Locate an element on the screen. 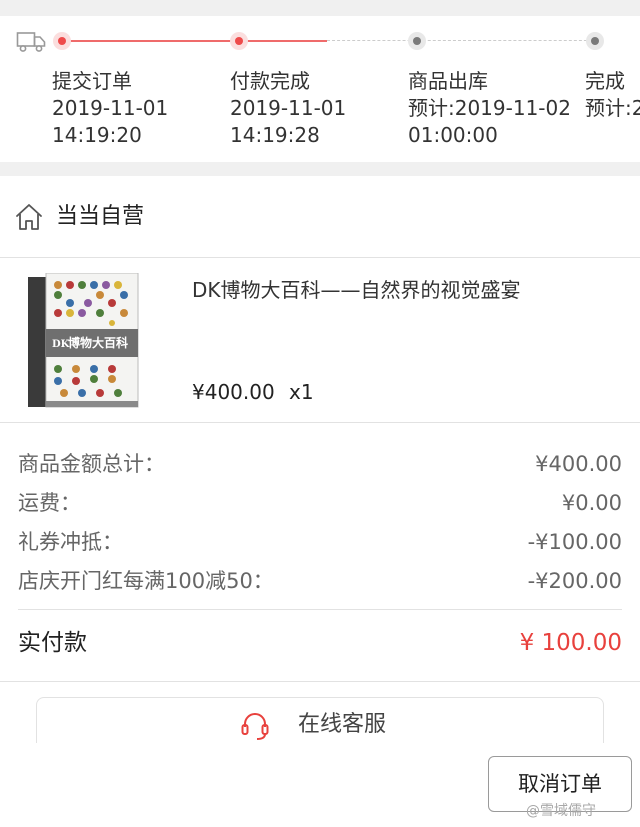 Image resolution: width=640 pixels, height=827 pixels. total-paid: 实付款 ¥ 100.00 is located at coordinates (320, 643).